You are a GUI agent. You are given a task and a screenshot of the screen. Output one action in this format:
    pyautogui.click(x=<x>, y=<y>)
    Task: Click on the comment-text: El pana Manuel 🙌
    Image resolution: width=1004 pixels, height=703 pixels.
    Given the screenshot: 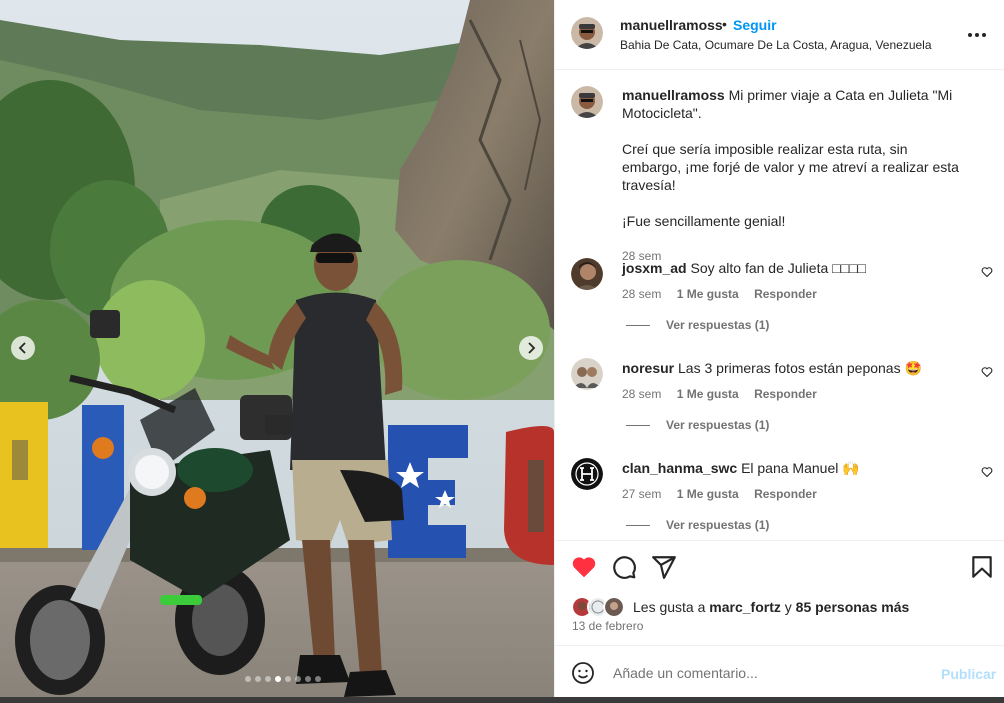 What is the action you would take?
    pyautogui.click(x=800, y=468)
    